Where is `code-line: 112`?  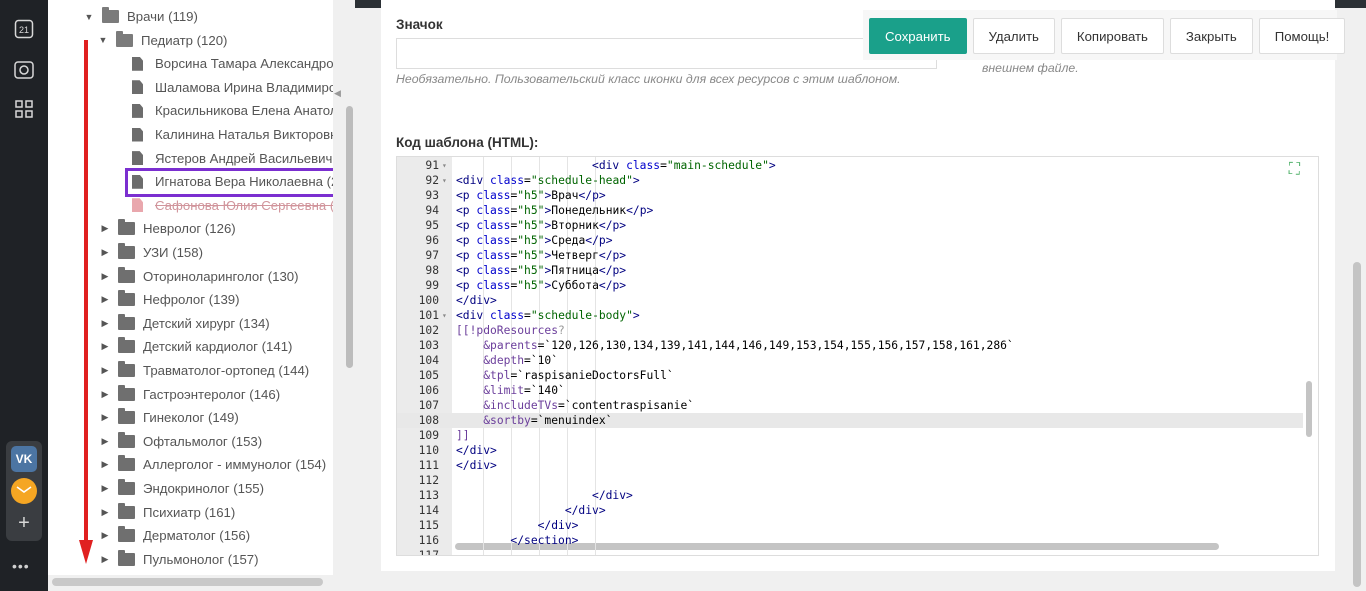 code-line: 112 is located at coordinates (850, 480).